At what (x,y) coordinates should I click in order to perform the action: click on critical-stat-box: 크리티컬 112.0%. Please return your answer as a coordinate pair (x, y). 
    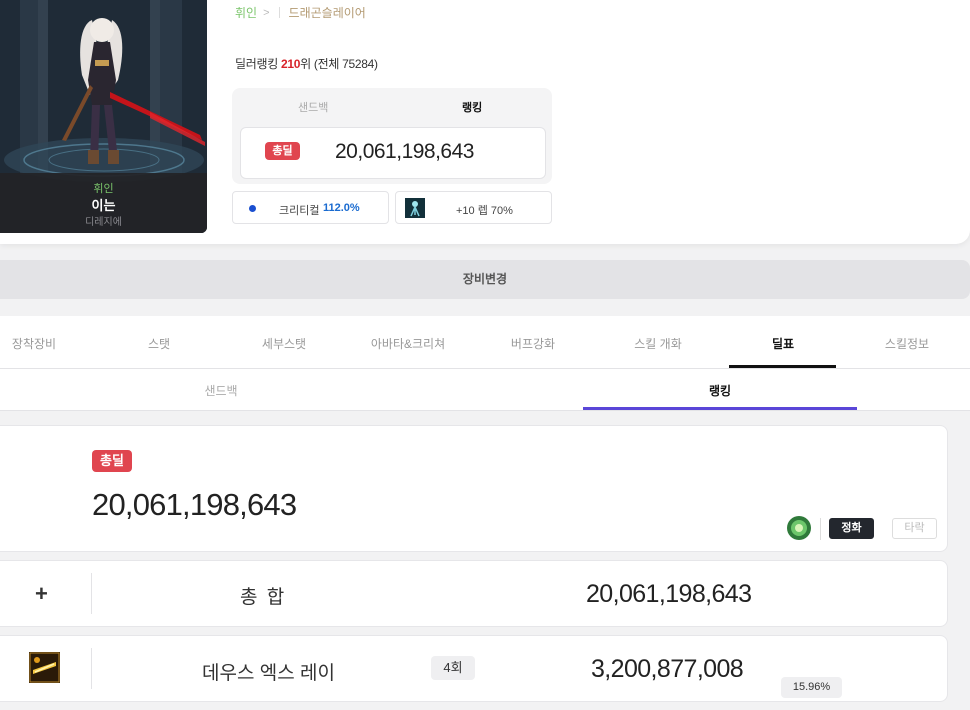
    Looking at the image, I should click on (310, 207).